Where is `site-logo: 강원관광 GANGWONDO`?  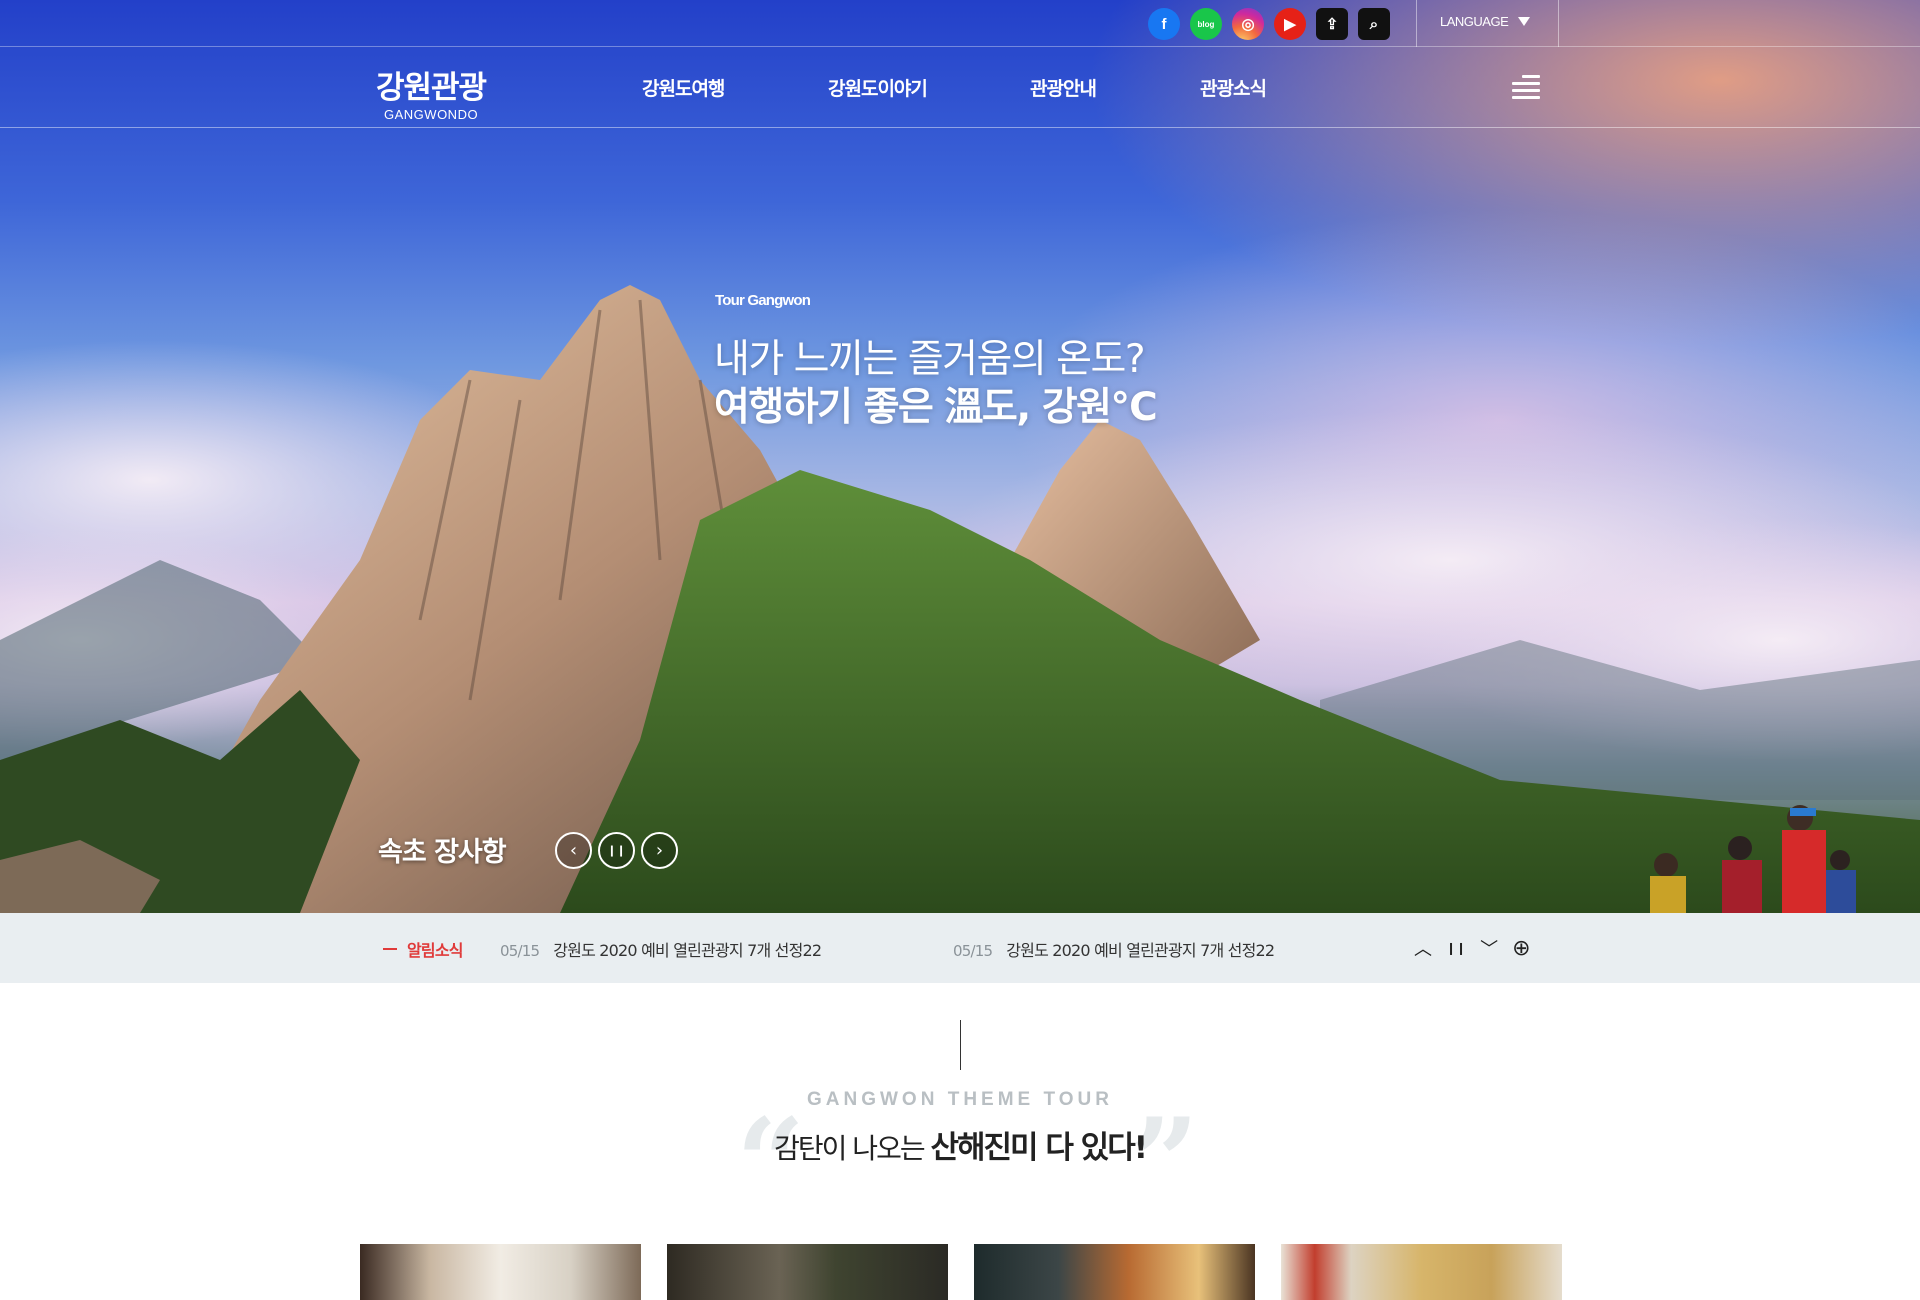
site-logo: 강원관광 GANGWONDO is located at coordinates (431, 92).